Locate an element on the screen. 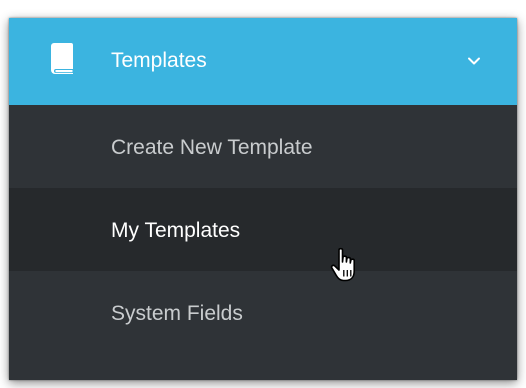 The width and height of the screenshot is (526, 388). book-icon is located at coordinates (62, 58).